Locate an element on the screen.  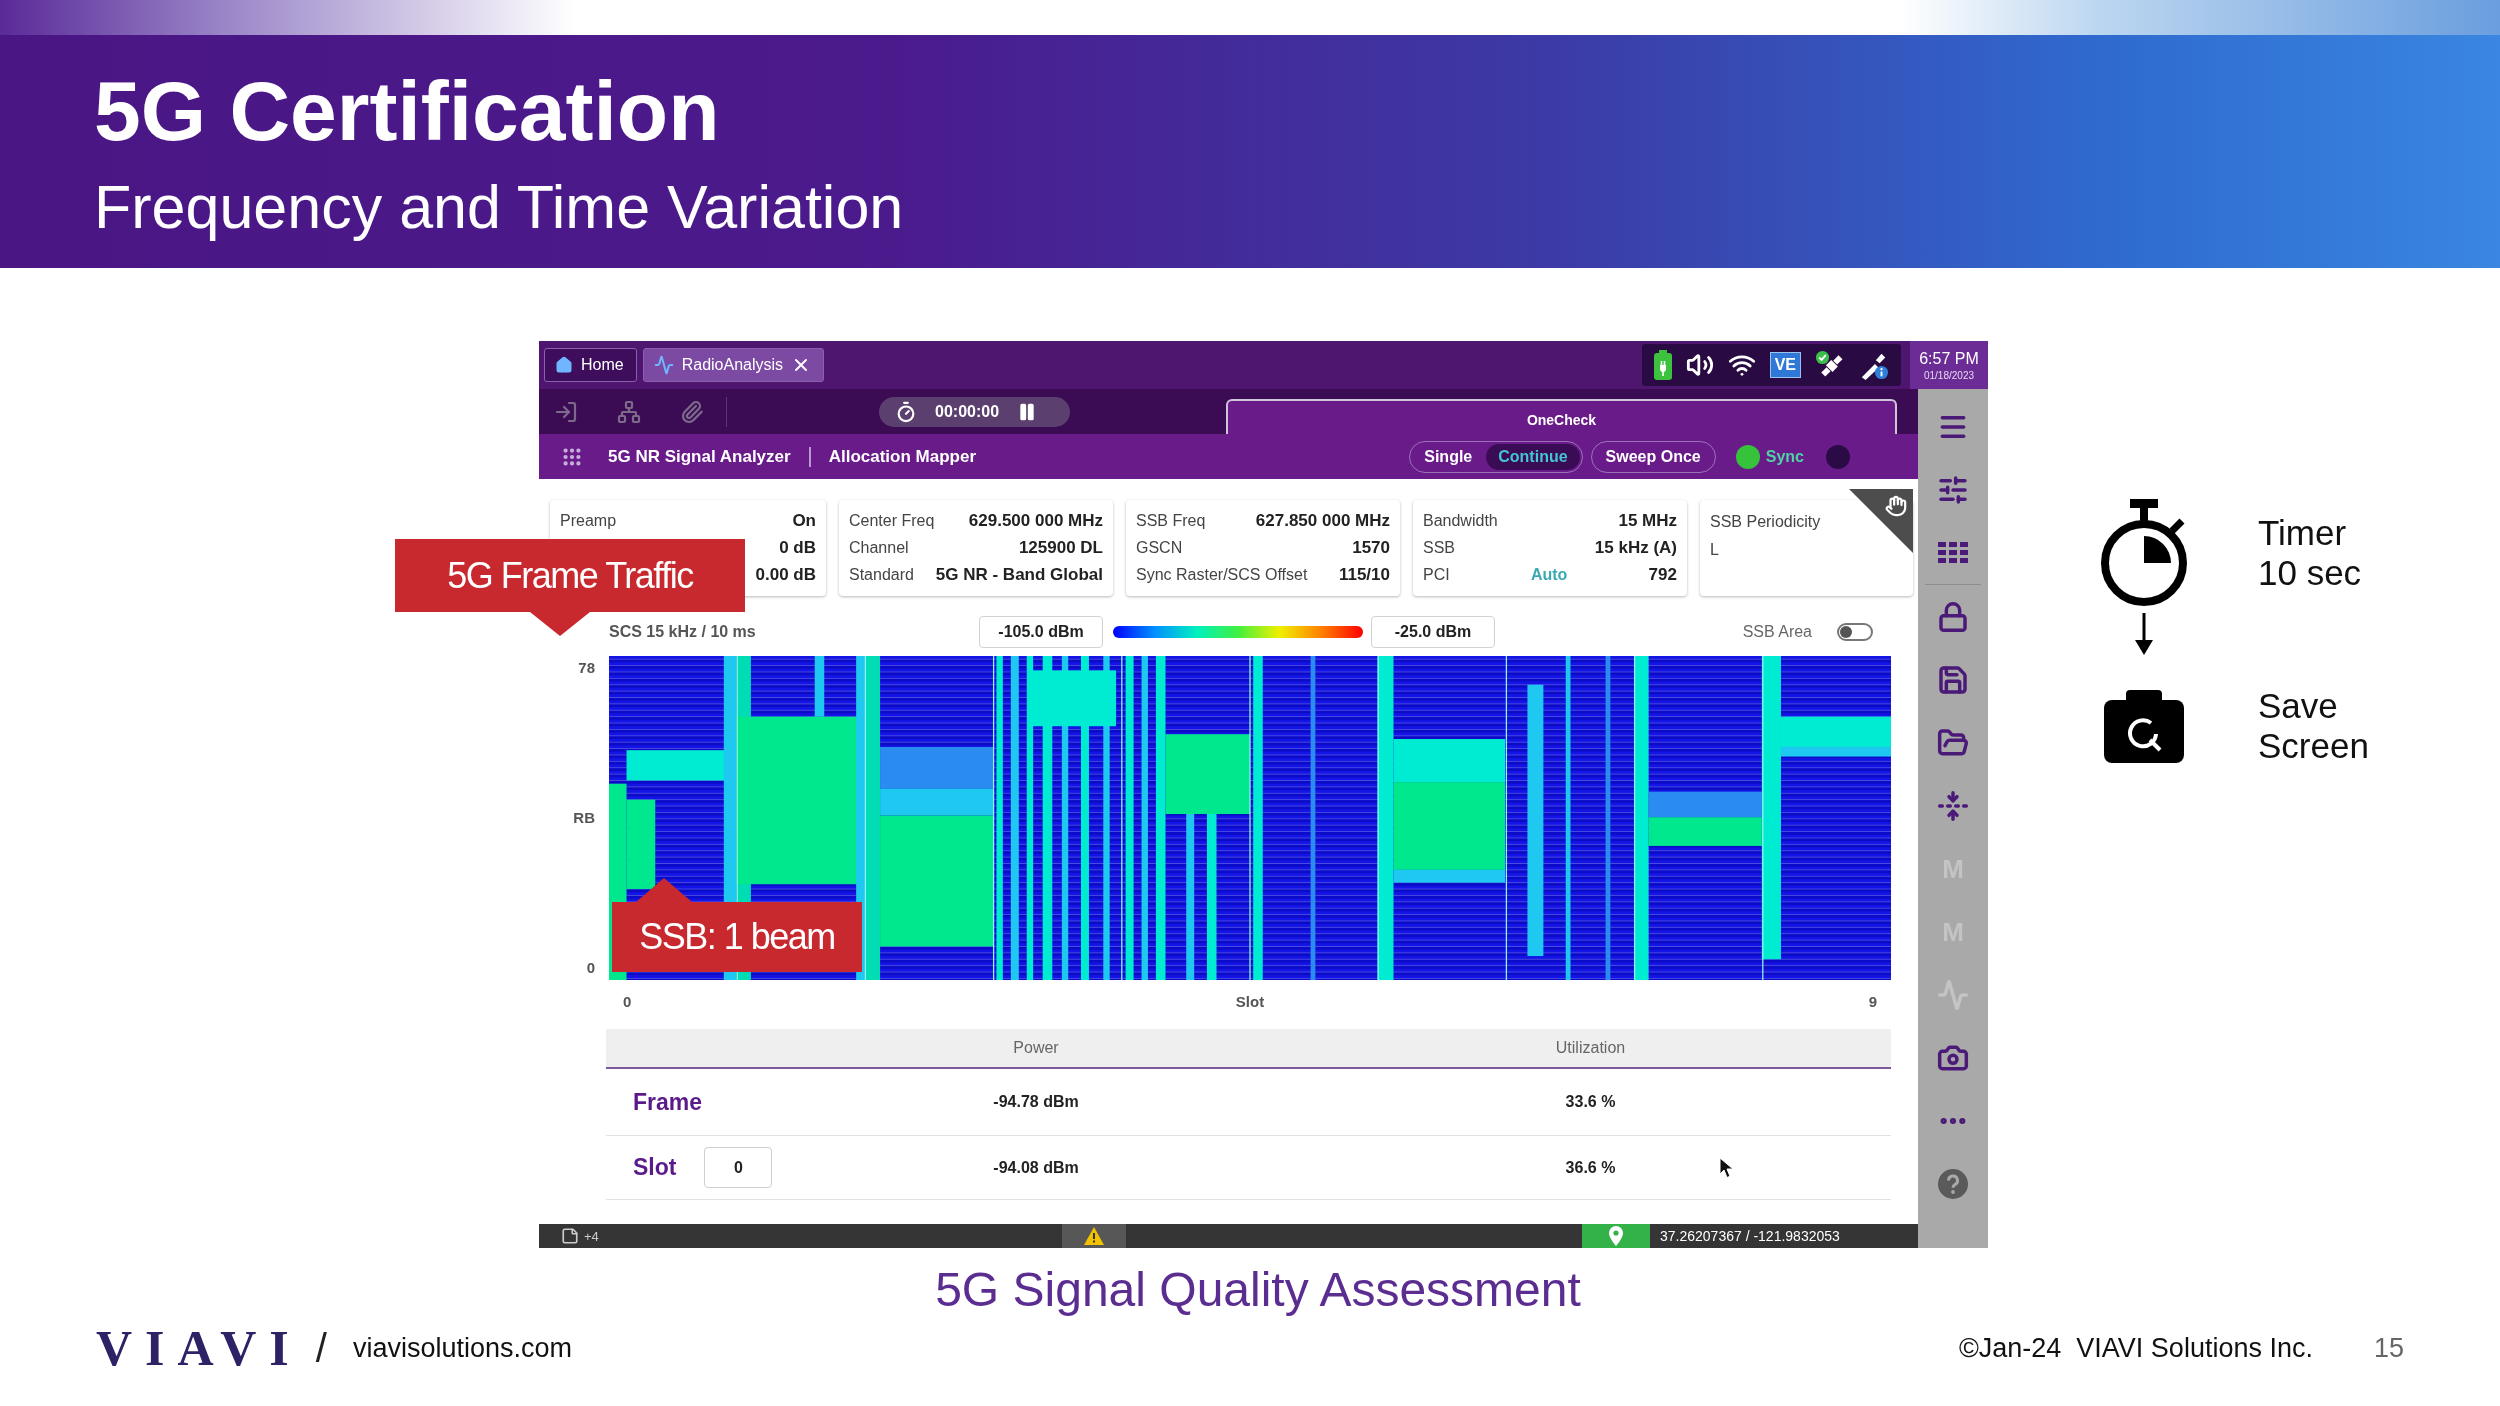
parameter-value: 115/10 is located at coordinates (1364, 574).